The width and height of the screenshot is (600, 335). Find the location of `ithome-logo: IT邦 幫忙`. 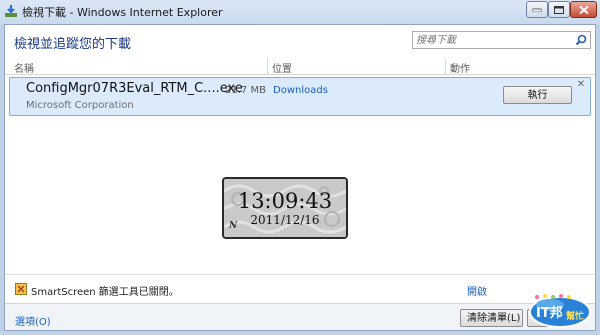

ithome-logo: IT邦 幫忙 is located at coordinates (560, 311).